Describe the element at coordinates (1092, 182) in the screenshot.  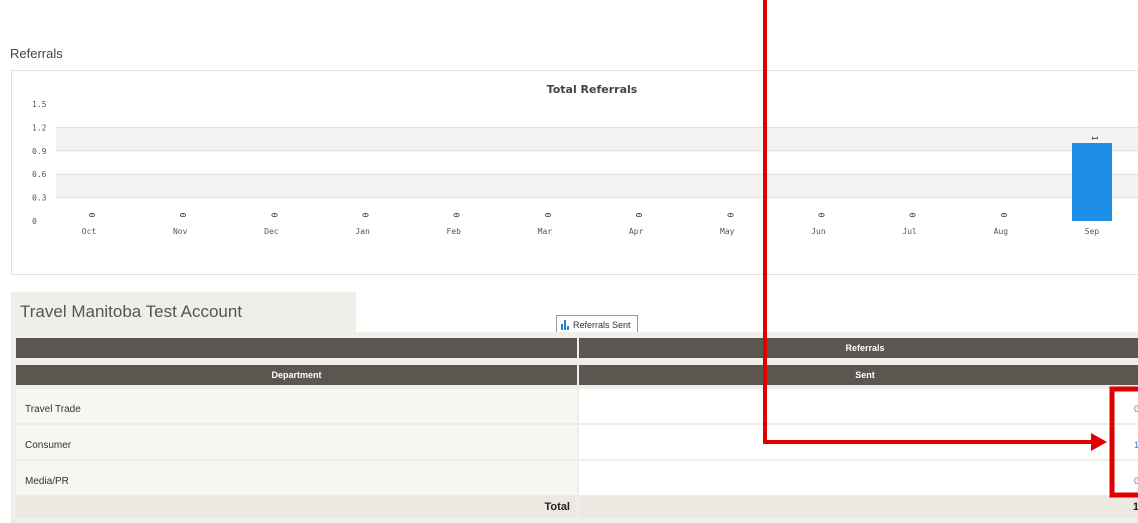
I see `bar` at that location.